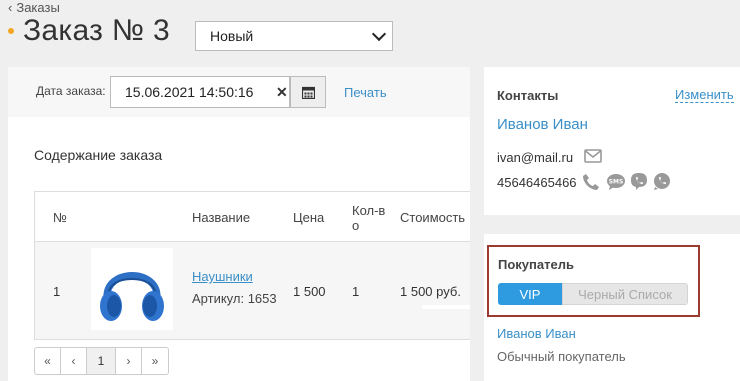 Image resolution: width=740 pixels, height=381 pixels. I want to click on prev-page-button: ‹, so click(74, 361).